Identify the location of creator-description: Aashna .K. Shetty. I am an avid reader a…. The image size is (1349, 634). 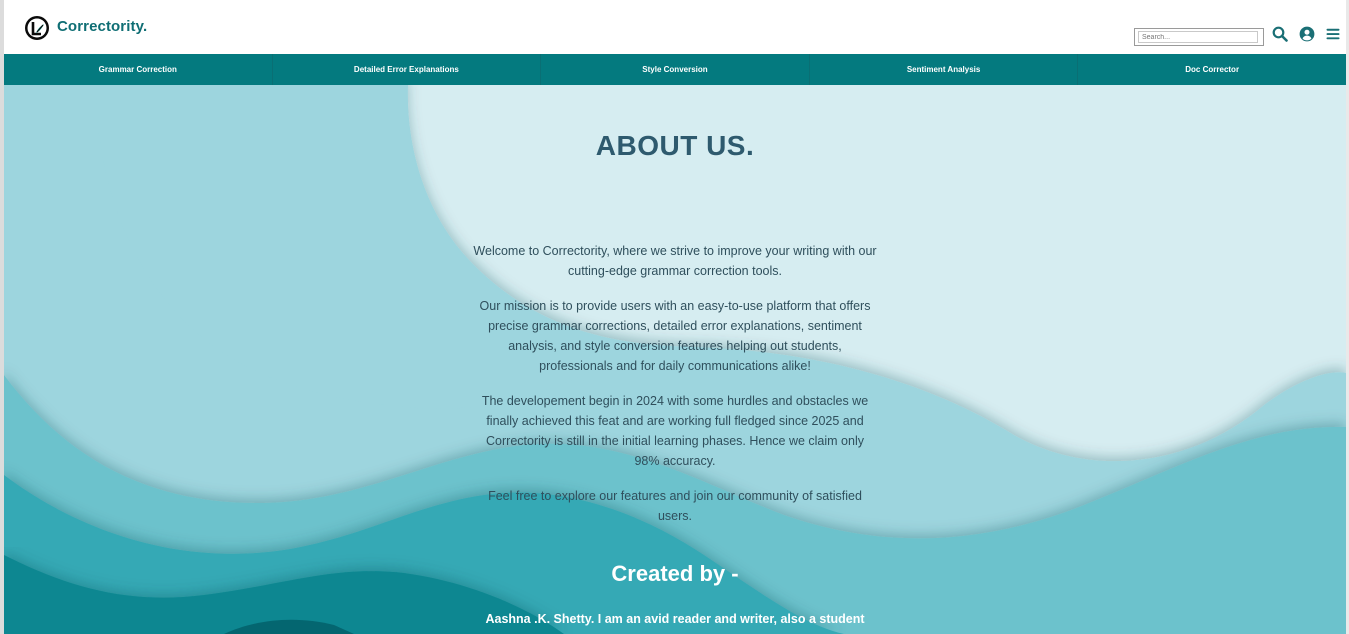
(675, 619).